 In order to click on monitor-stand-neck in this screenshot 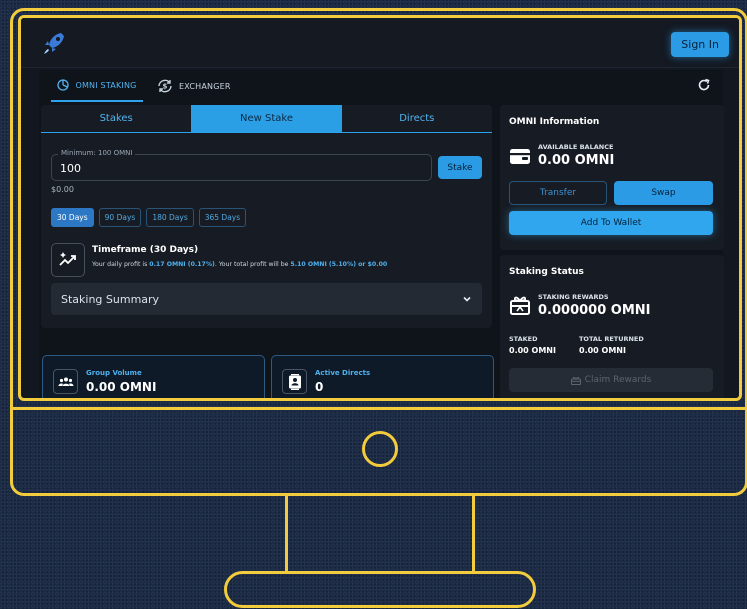, I will do `click(380, 535)`.